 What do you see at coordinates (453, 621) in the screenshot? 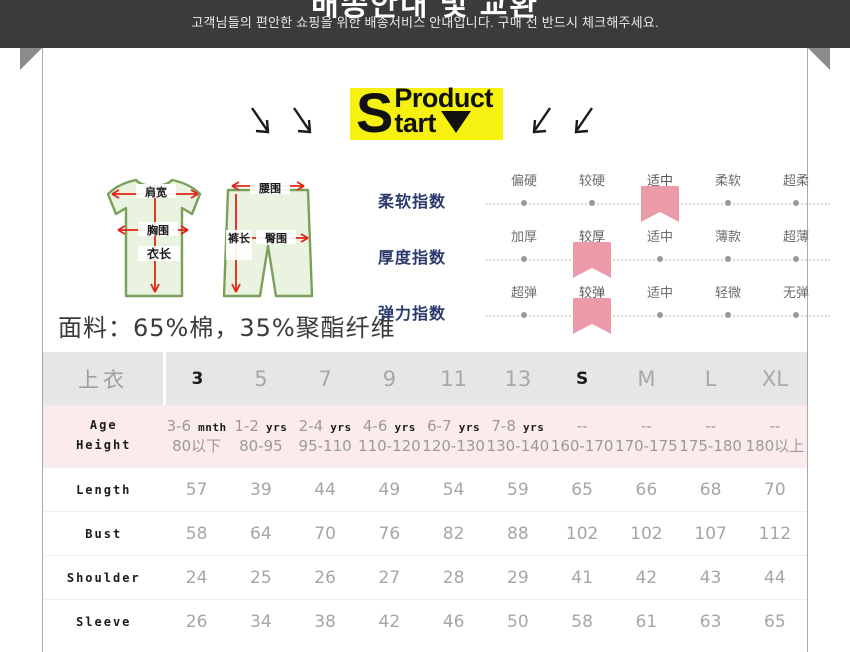
I see `table-cell: 46` at bounding box center [453, 621].